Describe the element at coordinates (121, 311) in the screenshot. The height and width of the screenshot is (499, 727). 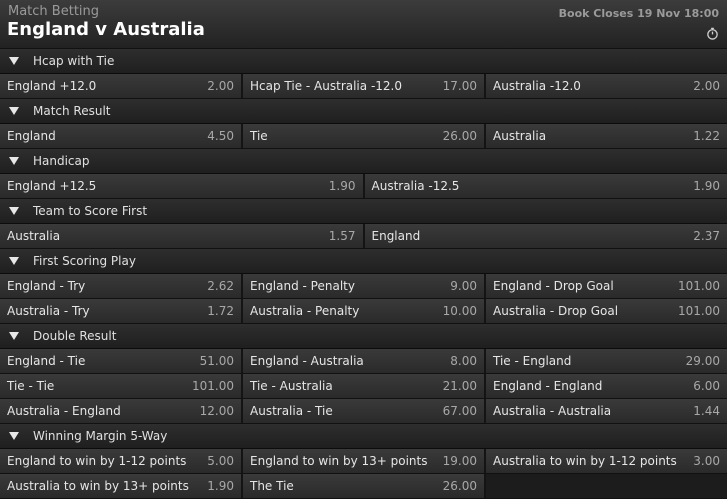
I see `selection-button: Australia - Try 1.72` at that location.